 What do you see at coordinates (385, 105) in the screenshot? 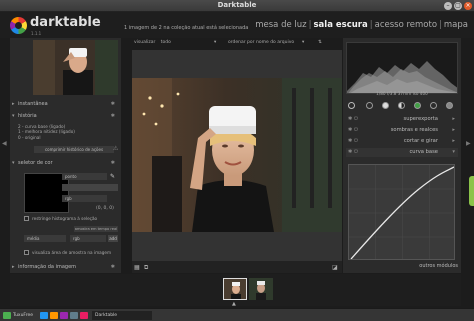
I see `basic-group-icon` at bounding box center [385, 105].